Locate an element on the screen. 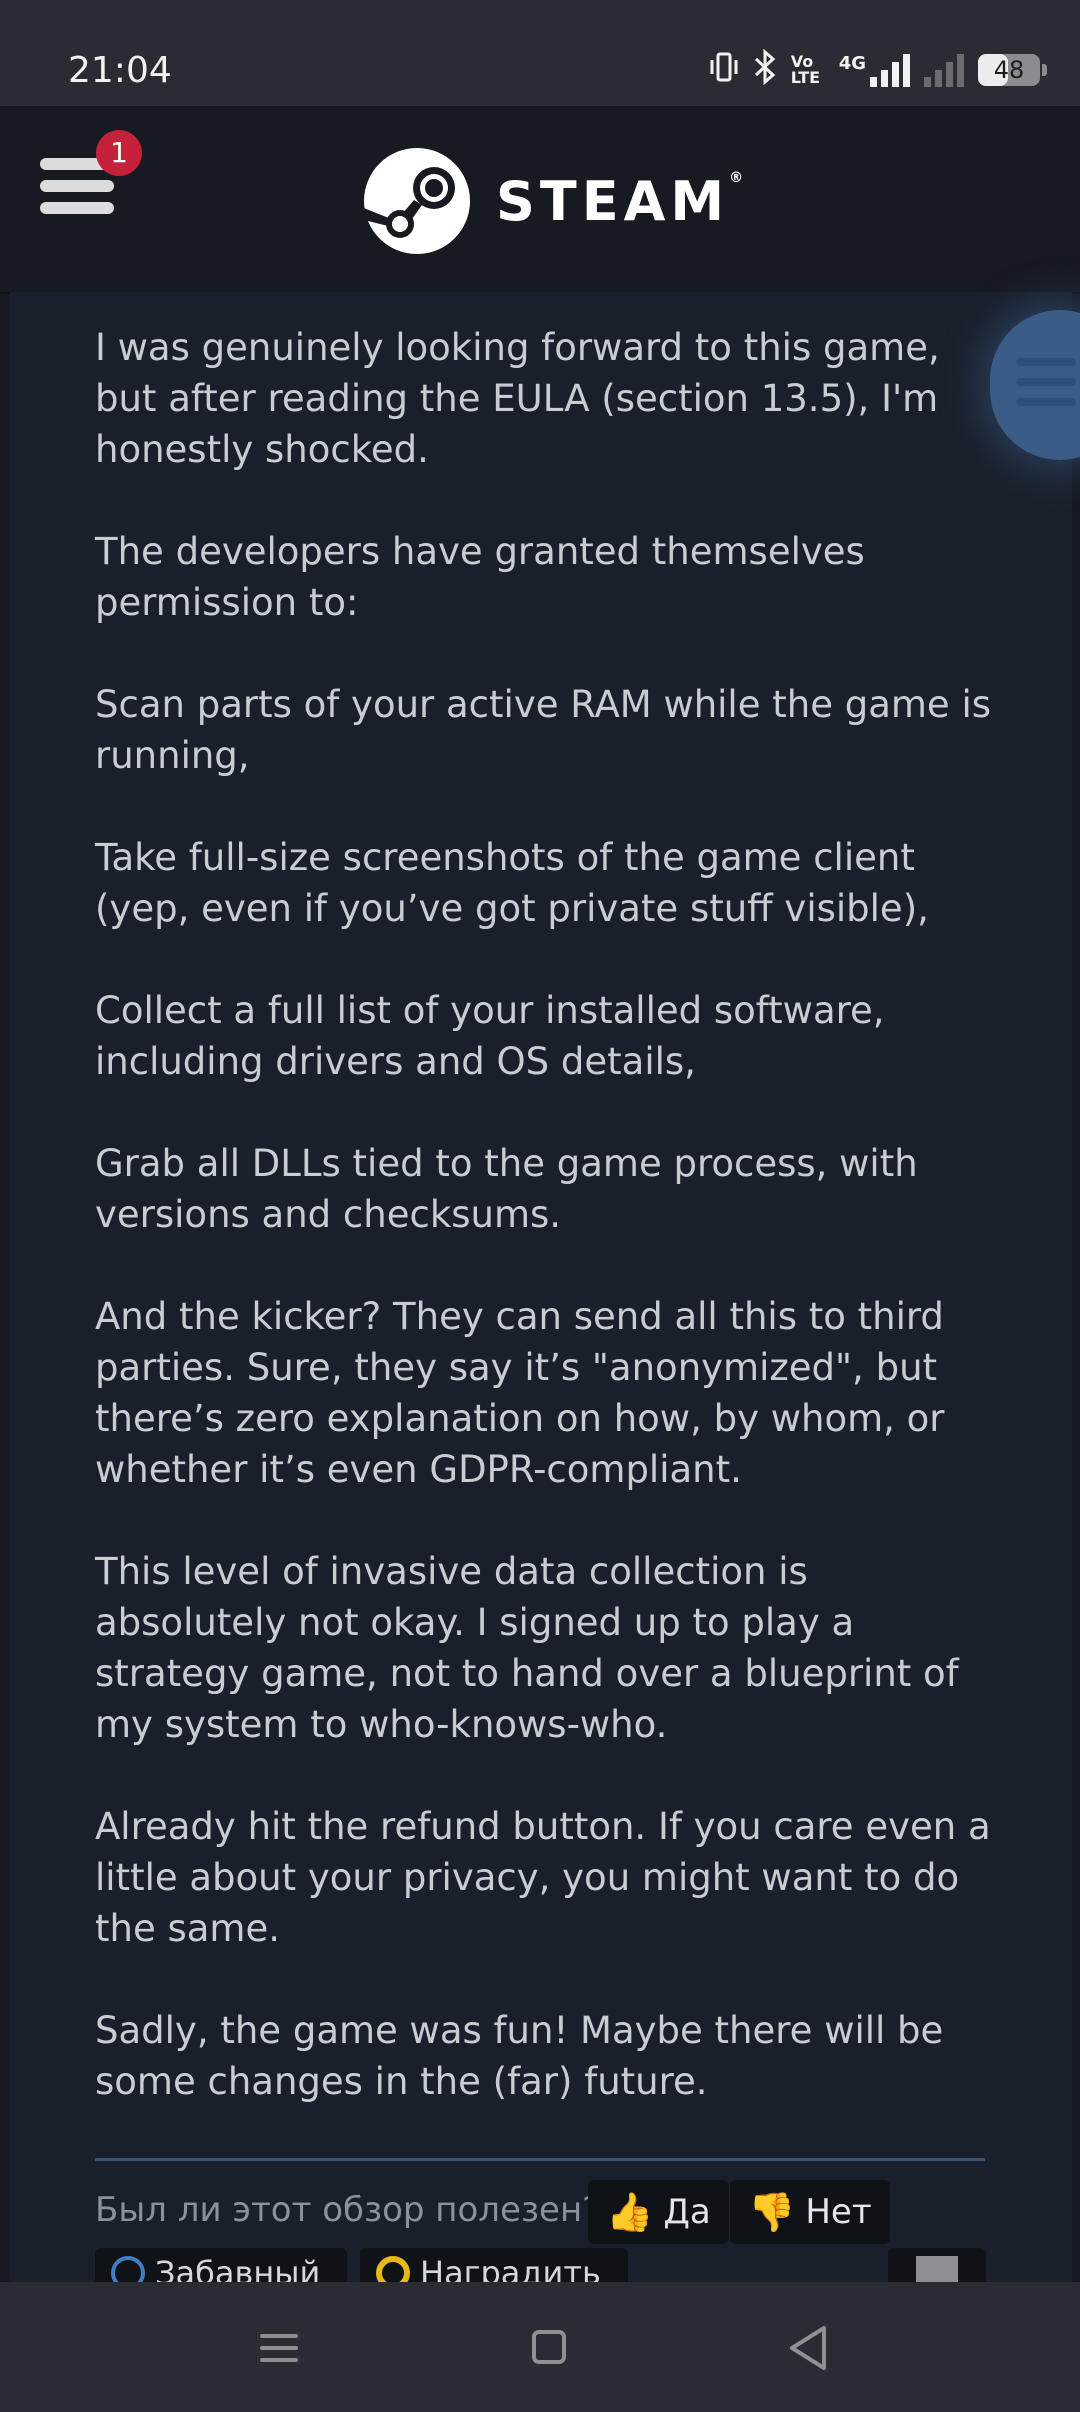 Image resolution: width=1080 pixels, height=2412 pixels. steam-logo: STEAM® is located at coordinates (553, 201).